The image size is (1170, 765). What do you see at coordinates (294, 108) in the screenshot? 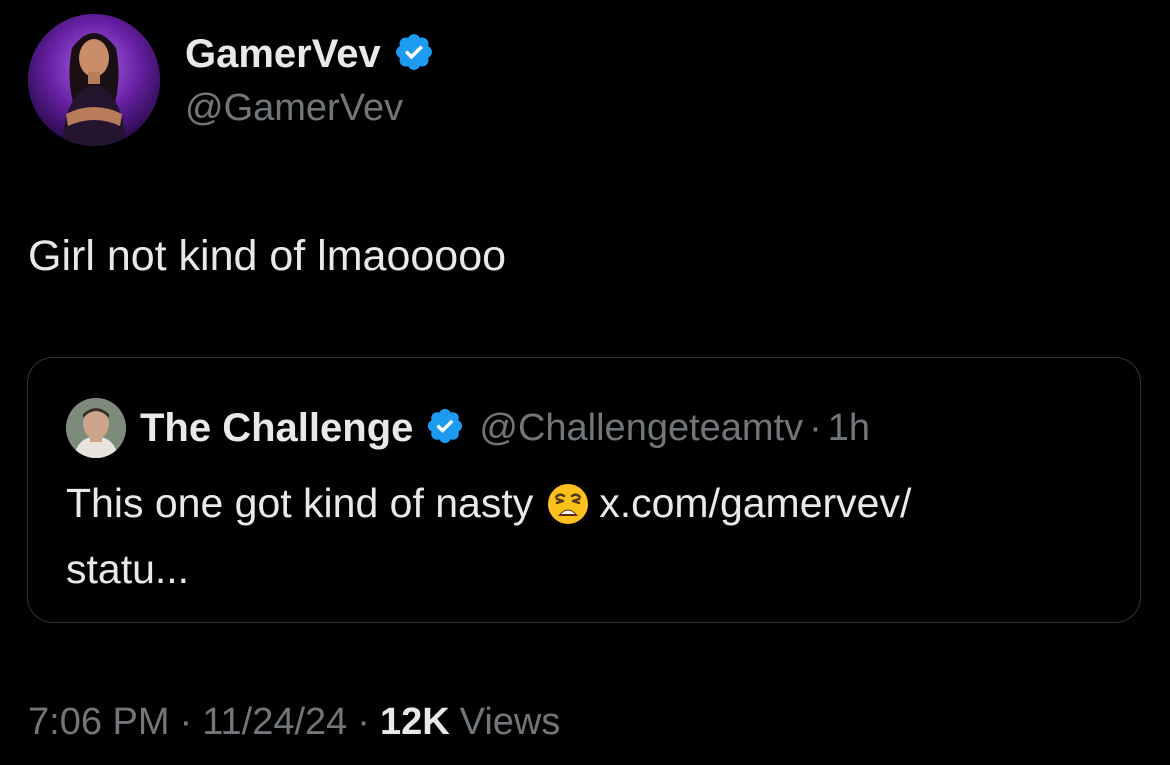
I see `author-handle: @GamerVev` at bounding box center [294, 108].